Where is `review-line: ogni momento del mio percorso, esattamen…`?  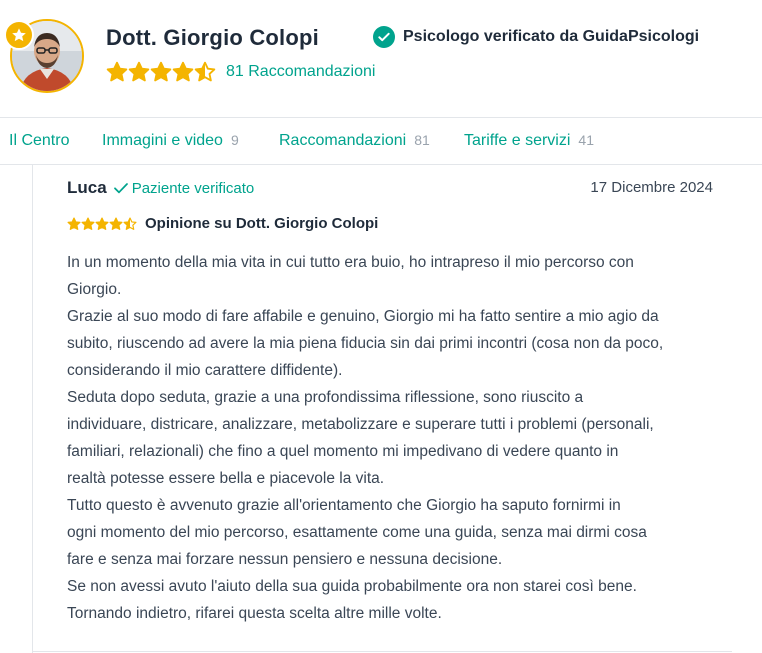 review-line: ogni momento del mio percorso, esattamen… is located at coordinates (357, 532).